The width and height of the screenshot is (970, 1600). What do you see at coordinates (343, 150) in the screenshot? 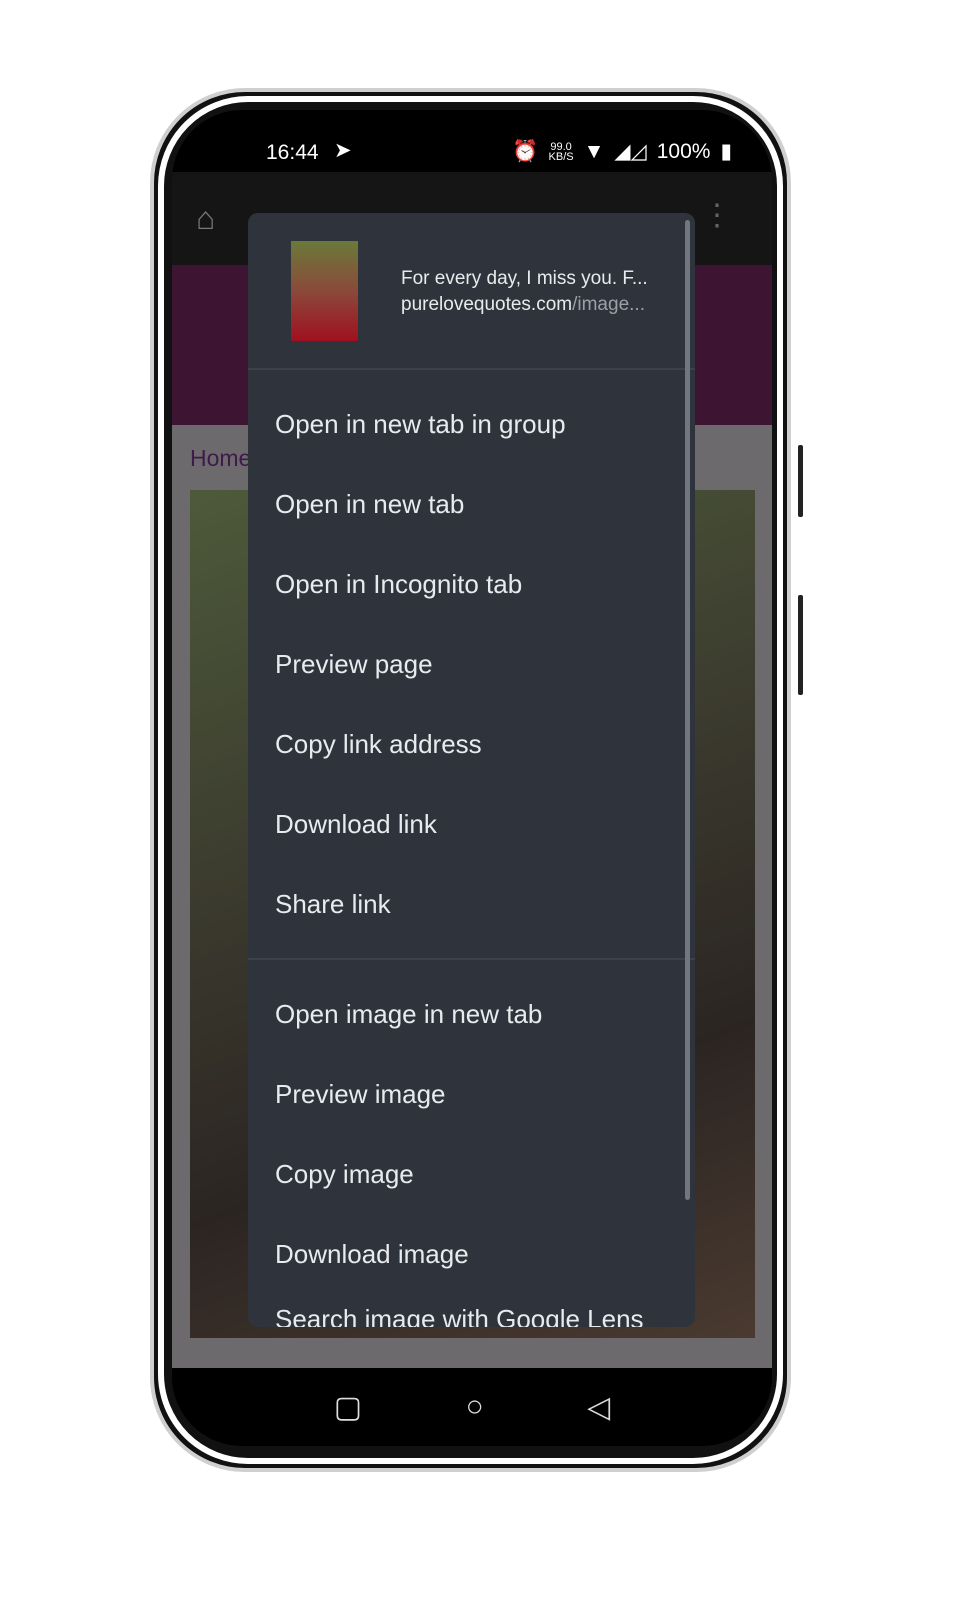
I see `telegram-icon: ➤` at bounding box center [343, 150].